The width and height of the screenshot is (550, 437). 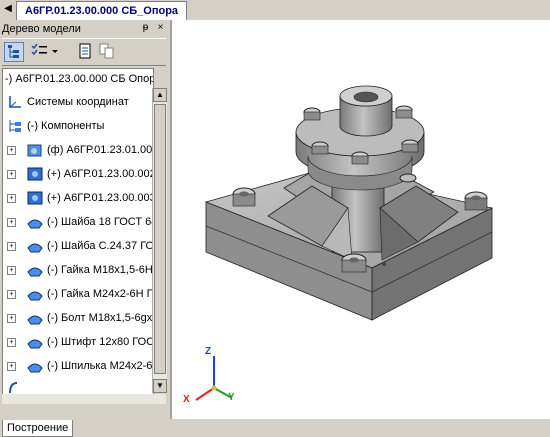 I want to click on copy-icon, so click(x=106, y=51).